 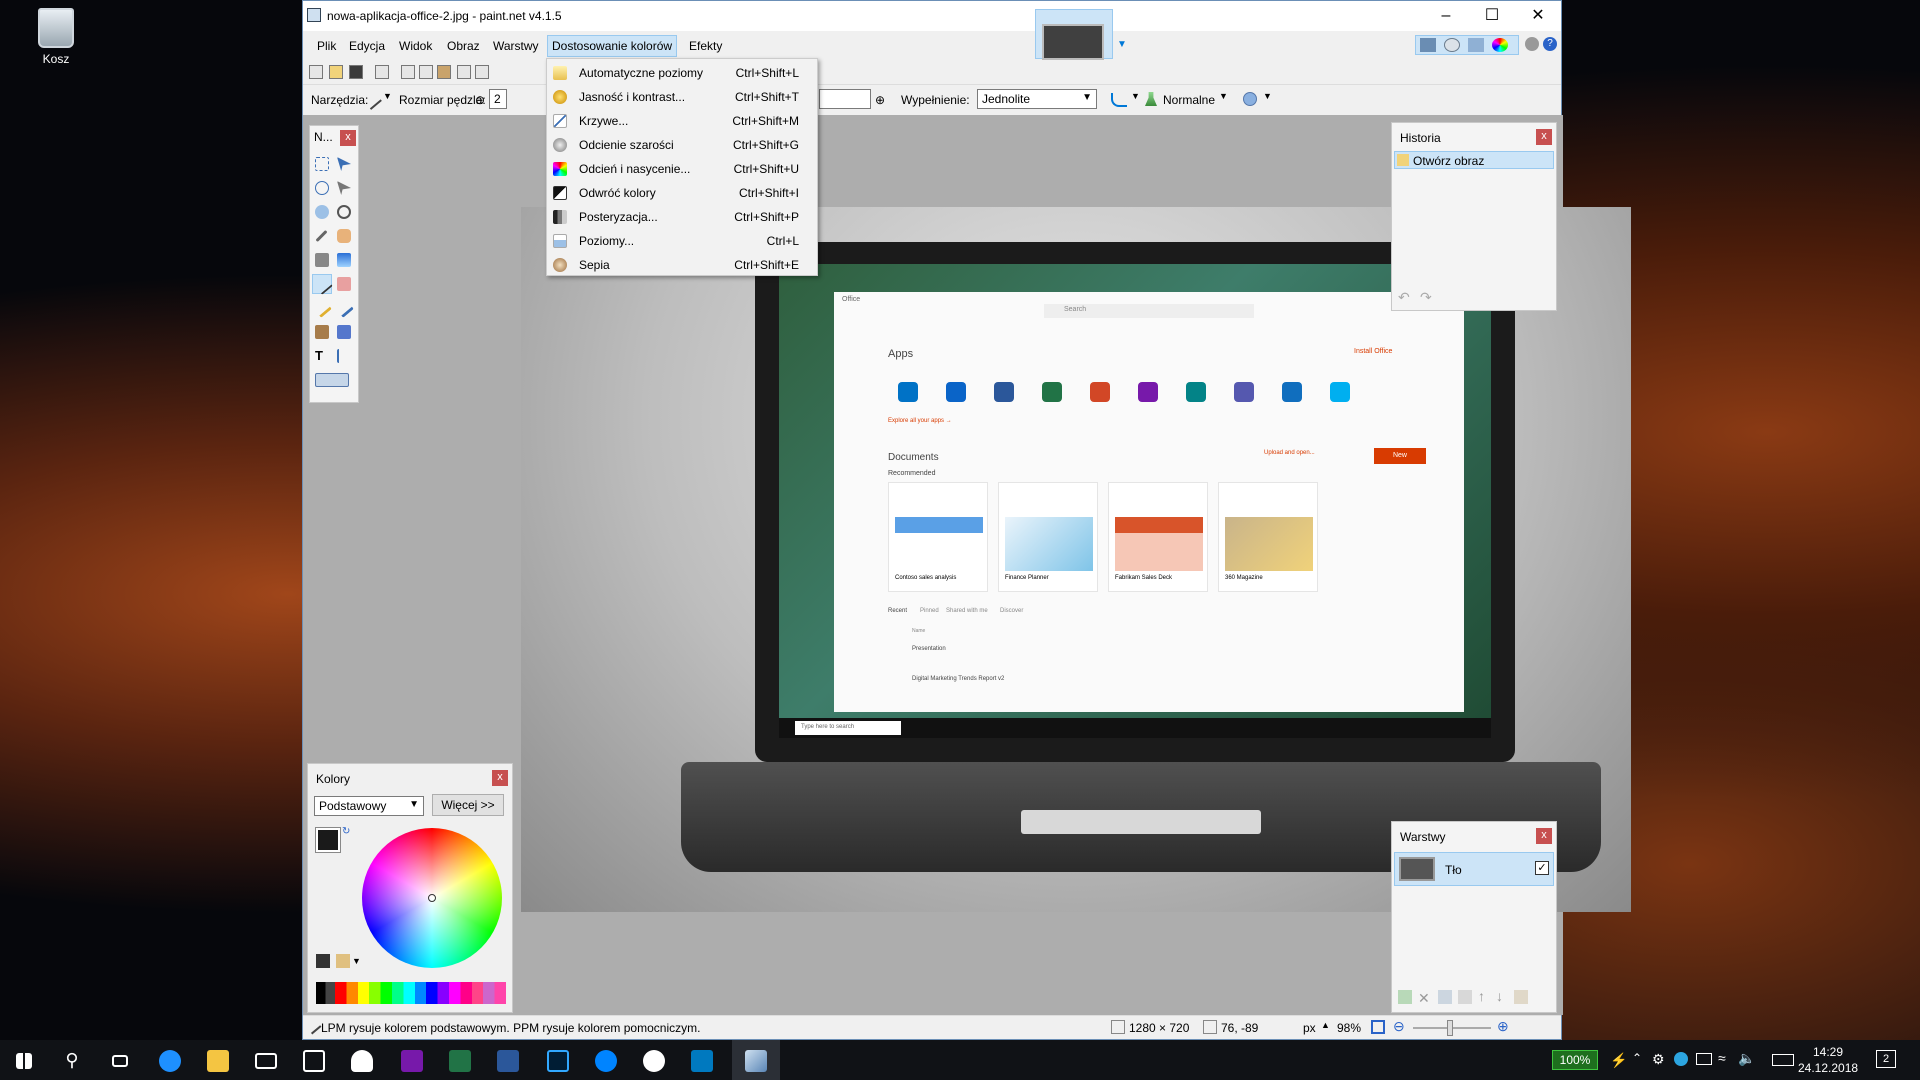 What do you see at coordinates (1309, 1028) in the screenshot?
I see `units-select: px` at bounding box center [1309, 1028].